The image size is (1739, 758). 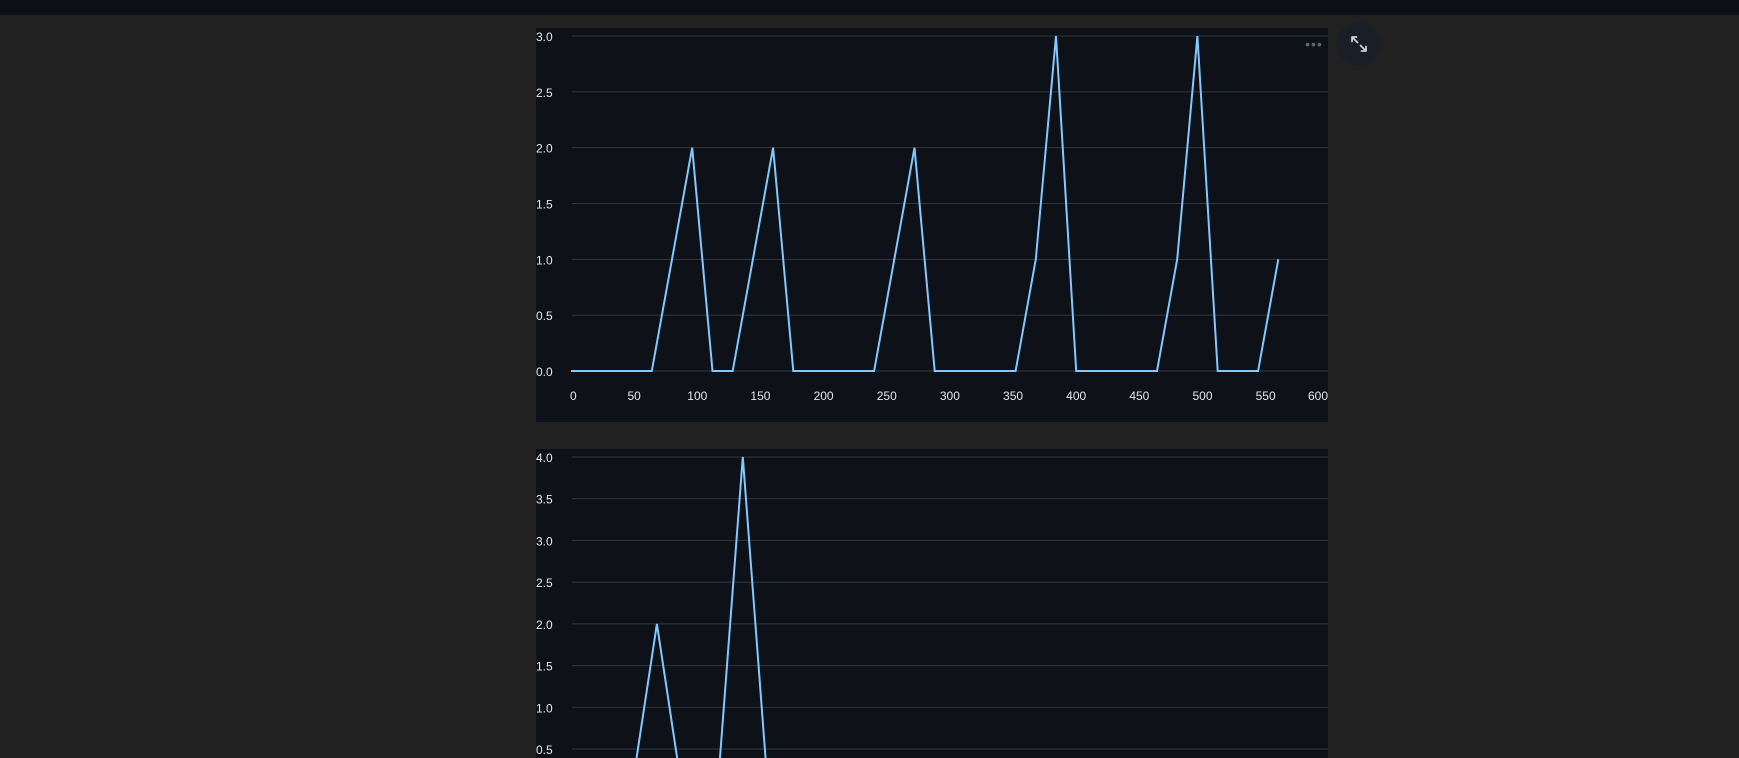 I want to click on fullscreen-button, so click(x=1359, y=44).